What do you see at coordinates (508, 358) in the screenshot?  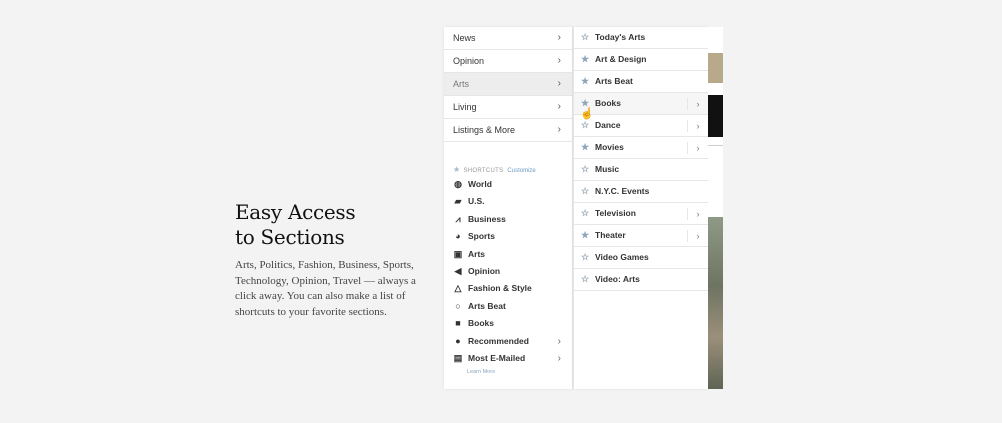 I see `shortcut-most-emailed: ▤ Most E-Mailed ›` at bounding box center [508, 358].